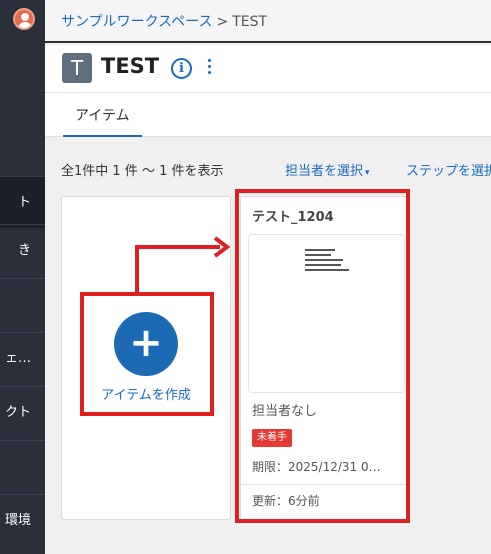  Describe the element at coordinates (324, 171) in the screenshot. I see `assignee-filter-label: 担当者を選択` at that location.